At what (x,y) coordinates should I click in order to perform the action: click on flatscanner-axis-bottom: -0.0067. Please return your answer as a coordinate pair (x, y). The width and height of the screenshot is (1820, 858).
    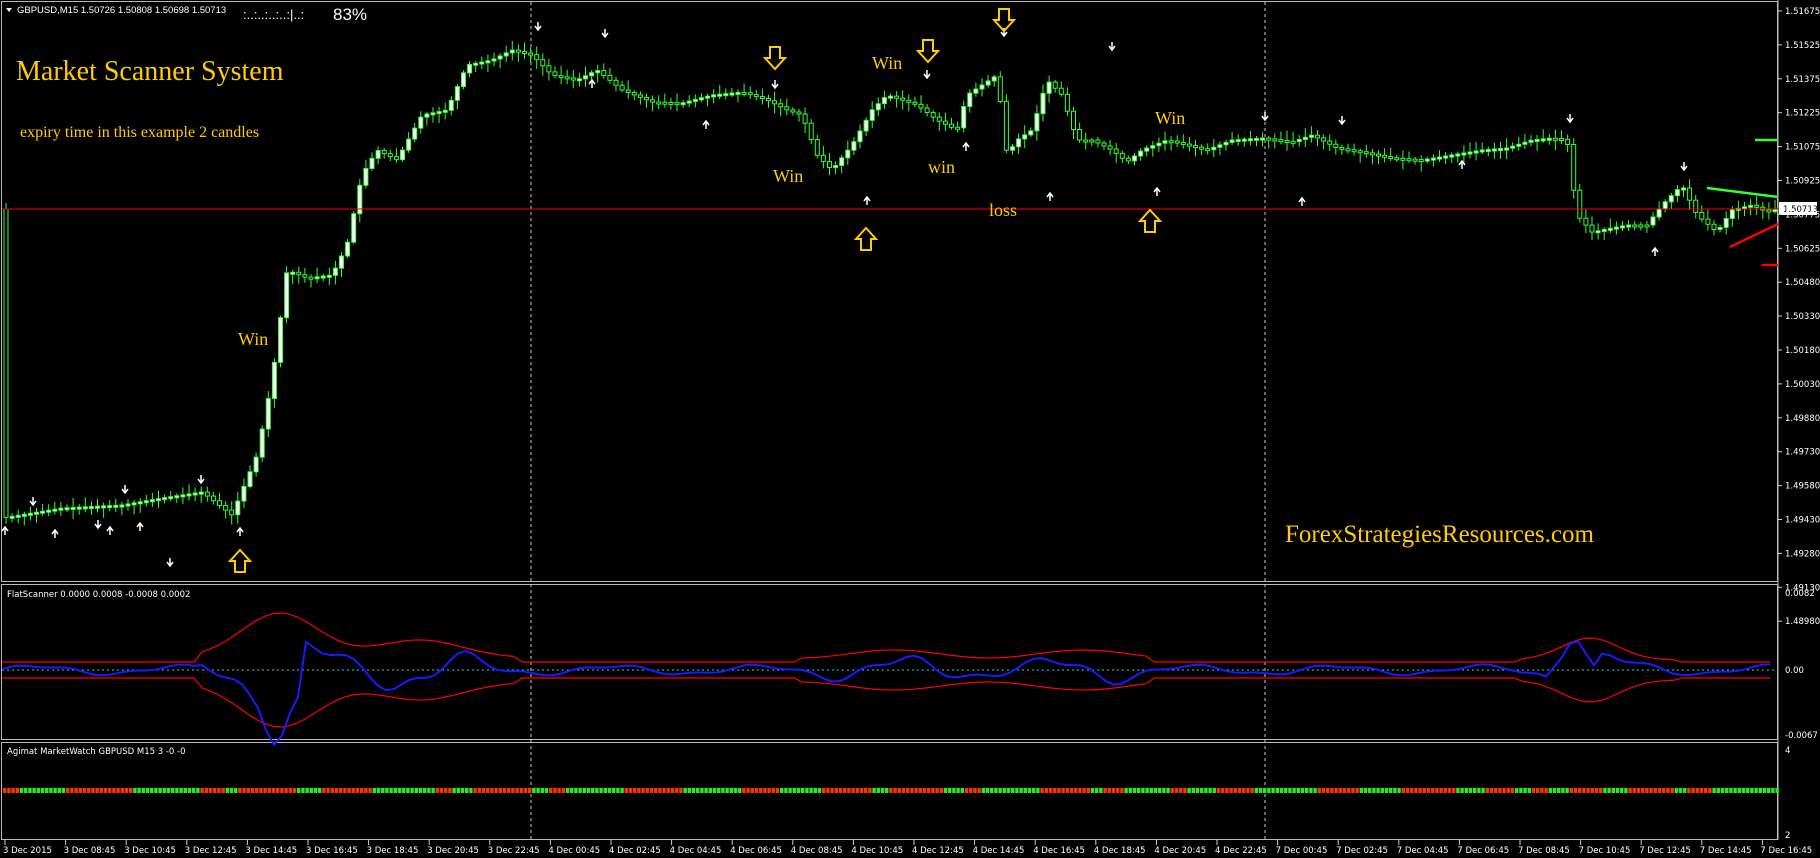
    Looking at the image, I should click on (1801, 736).